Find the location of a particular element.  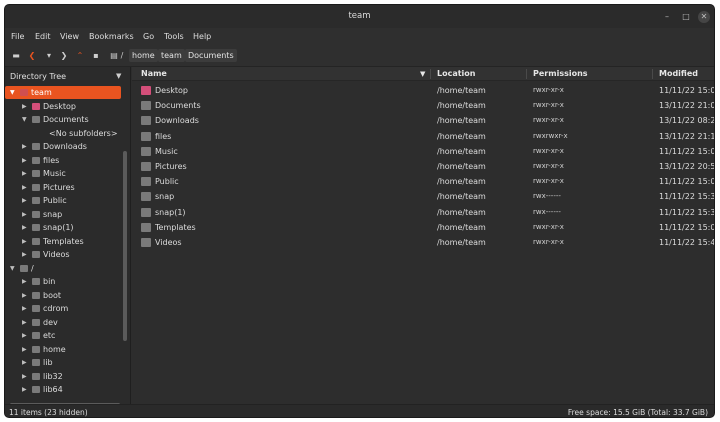

file-permissions: rwx------ is located at coordinates (547, 196).